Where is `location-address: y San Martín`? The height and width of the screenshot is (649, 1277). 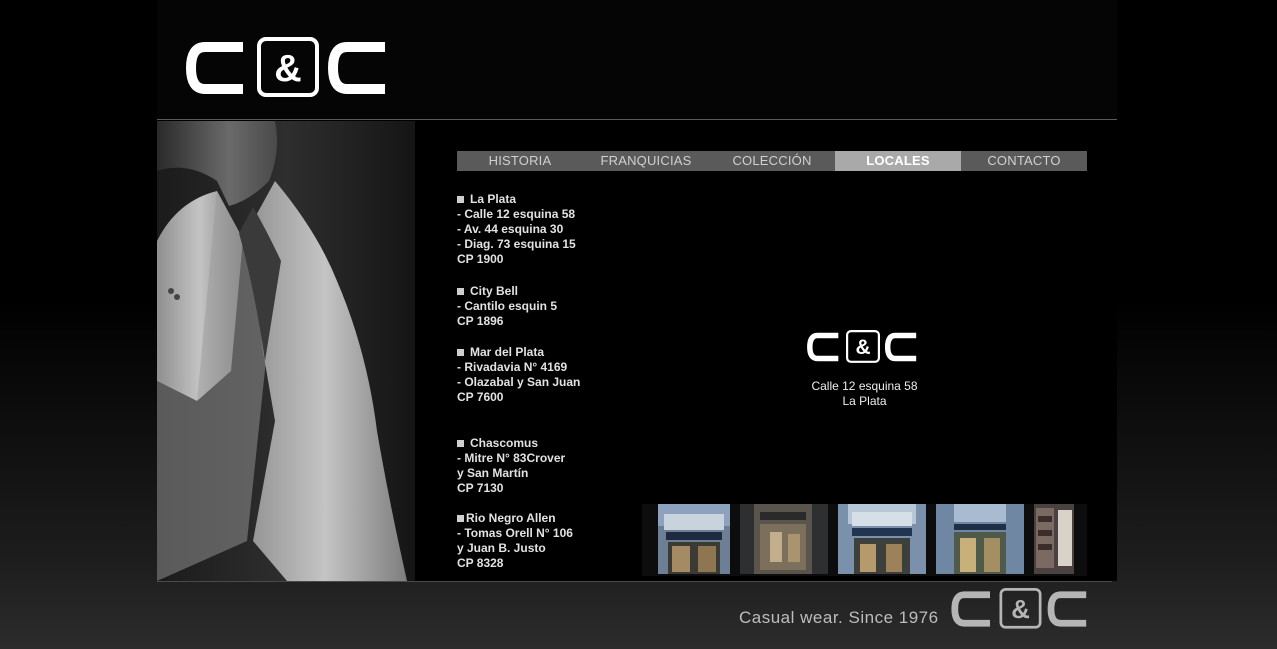 location-address: y San Martín is located at coordinates (493, 473).